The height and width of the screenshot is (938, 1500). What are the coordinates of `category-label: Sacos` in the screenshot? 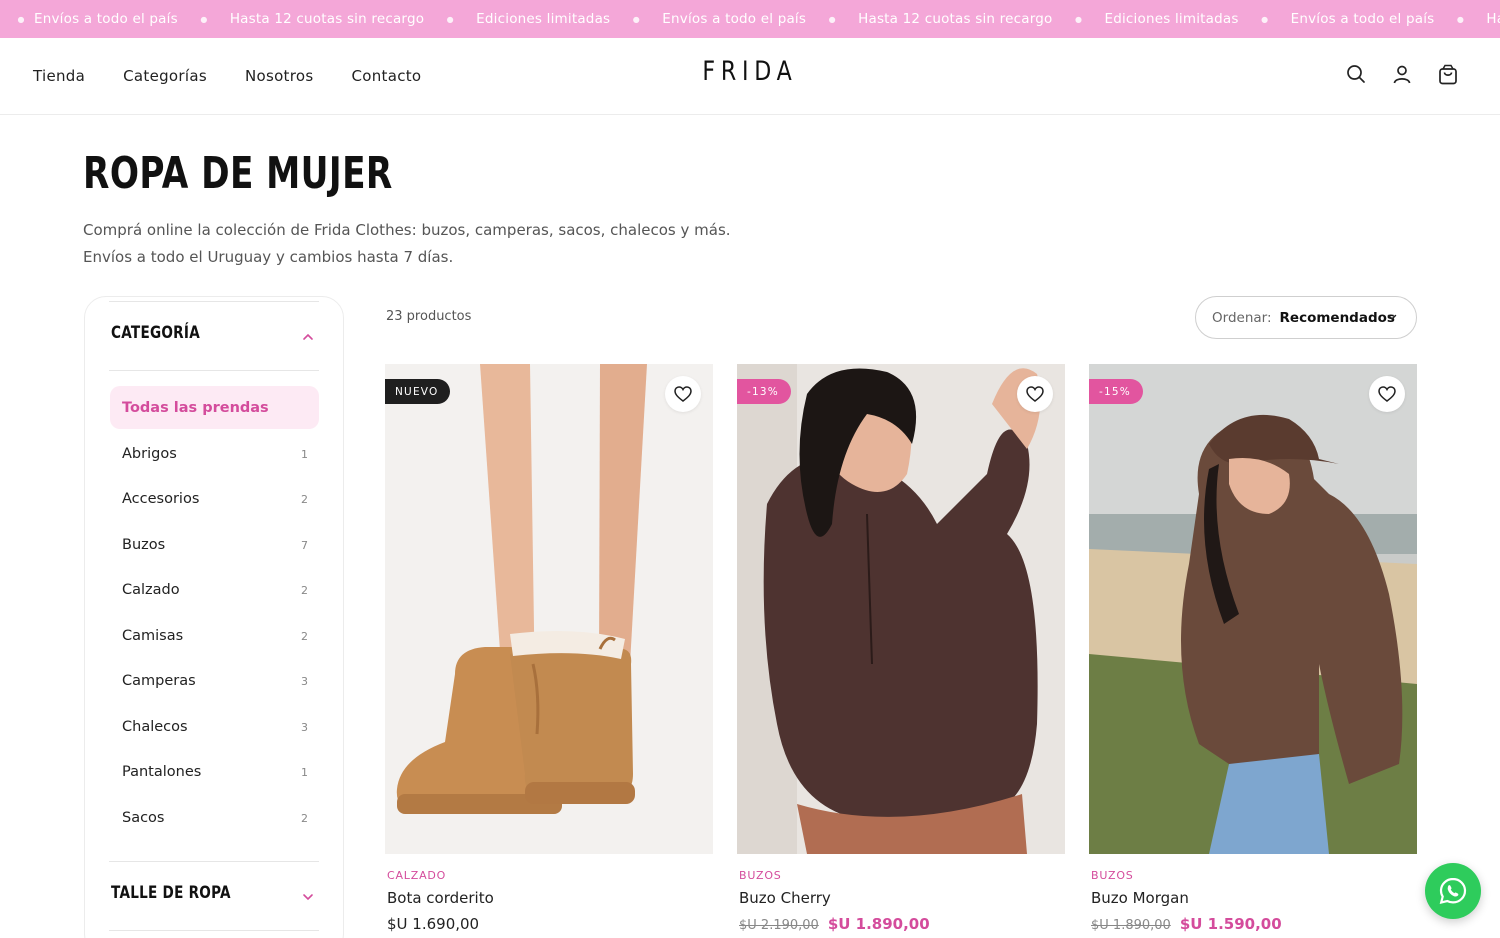 It's located at (143, 818).